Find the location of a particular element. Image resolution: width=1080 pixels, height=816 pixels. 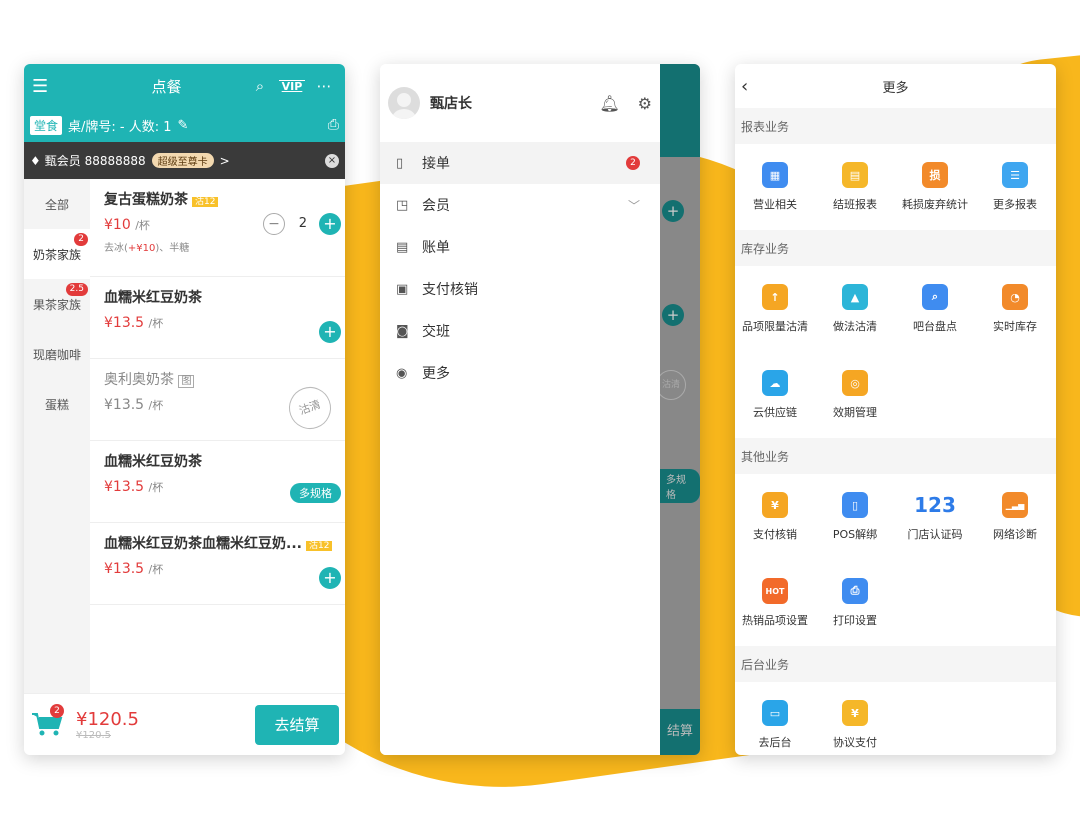

stock-tag: 沽12 is located at coordinates (319, 546).